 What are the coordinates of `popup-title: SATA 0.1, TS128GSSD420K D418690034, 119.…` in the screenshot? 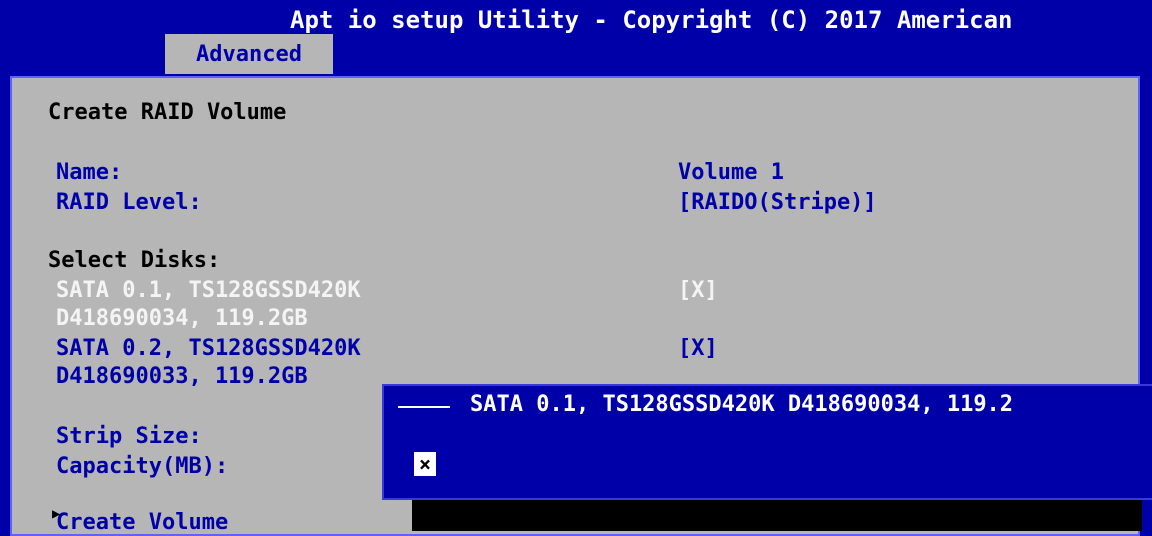 It's located at (742, 404).